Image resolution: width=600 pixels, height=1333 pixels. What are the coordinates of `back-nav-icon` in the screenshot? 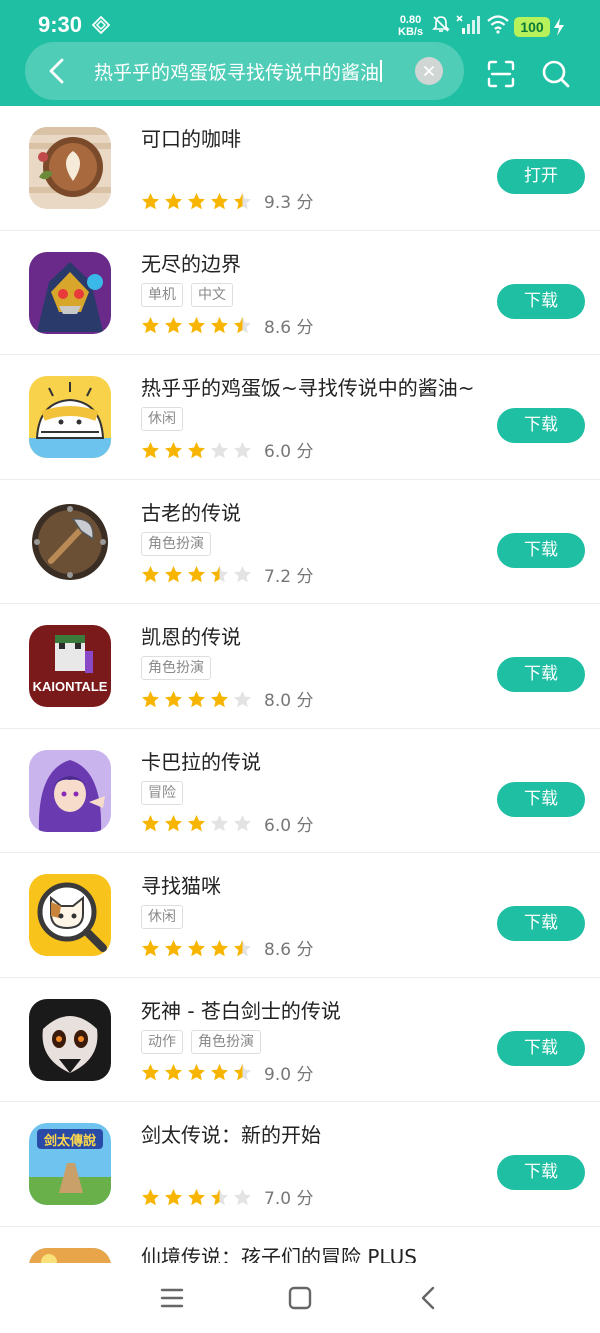 It's located at (429, 1298).